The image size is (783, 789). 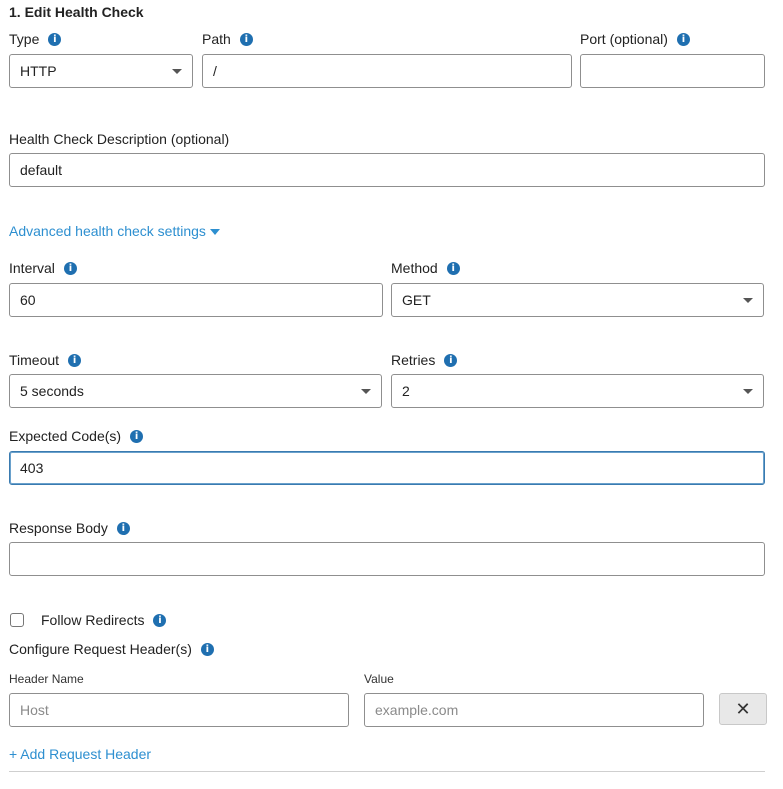 What do you see at coordinates (195, 391) in the screenshot?
I see `timeout-select: 5 seconds` at bounding box center [195, 391].